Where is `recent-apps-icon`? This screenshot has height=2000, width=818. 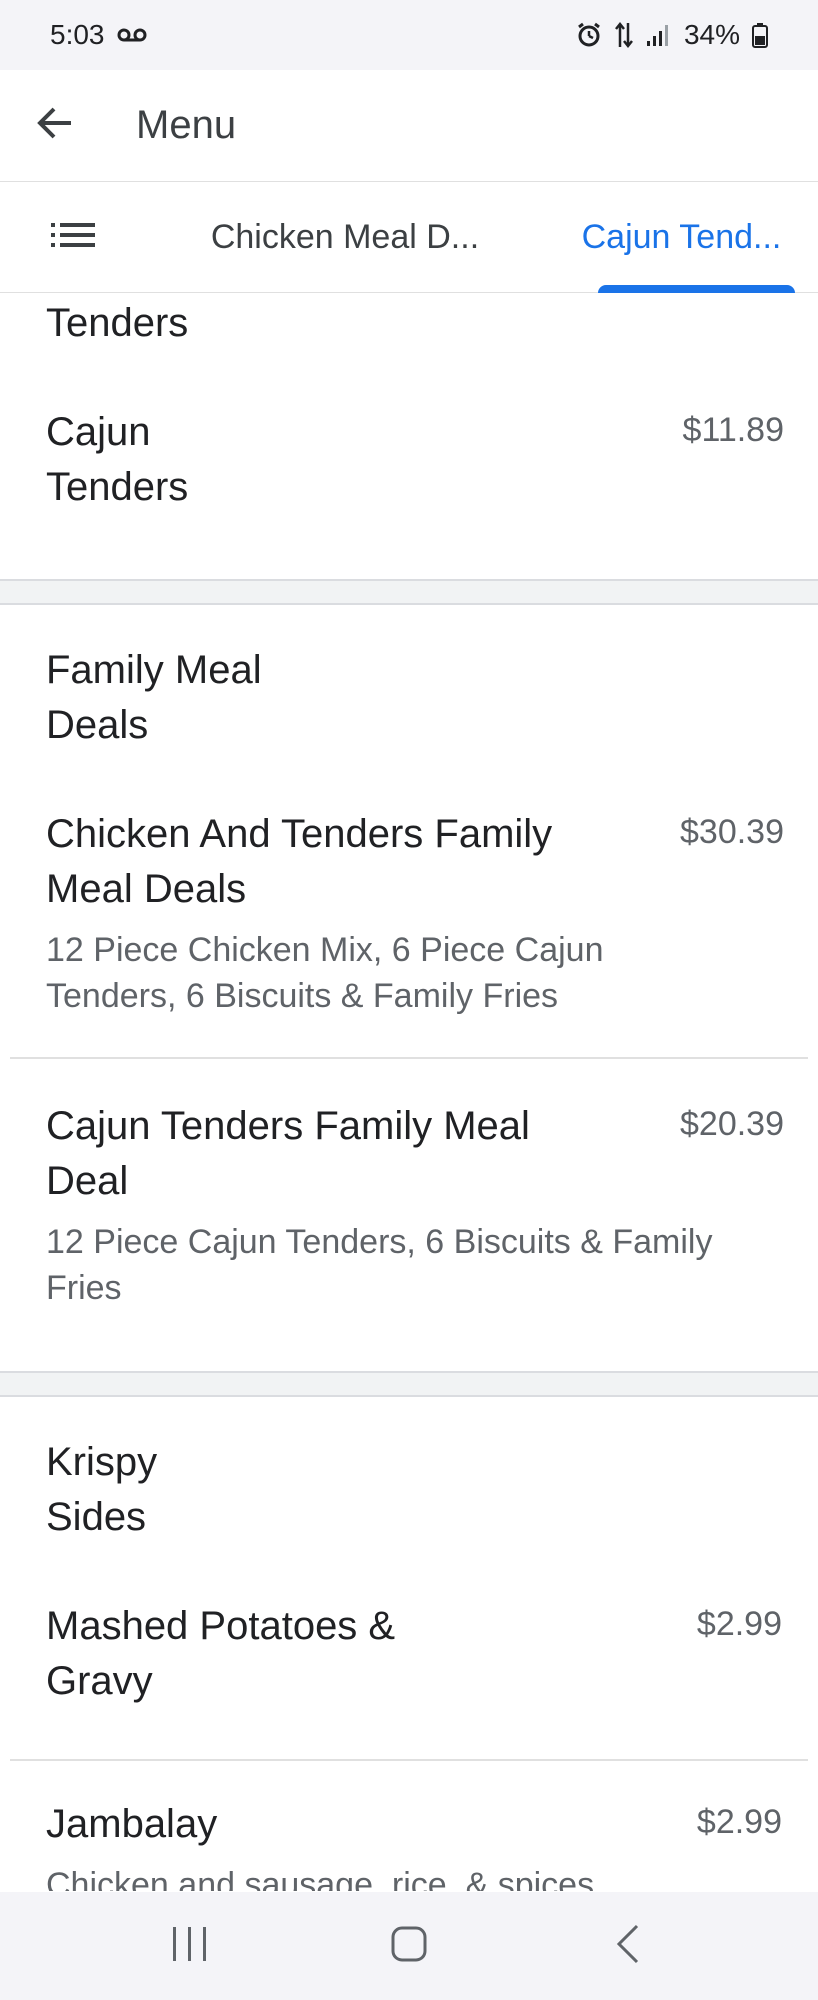 recent-apps-icon is located at coordinates (190, 1946).